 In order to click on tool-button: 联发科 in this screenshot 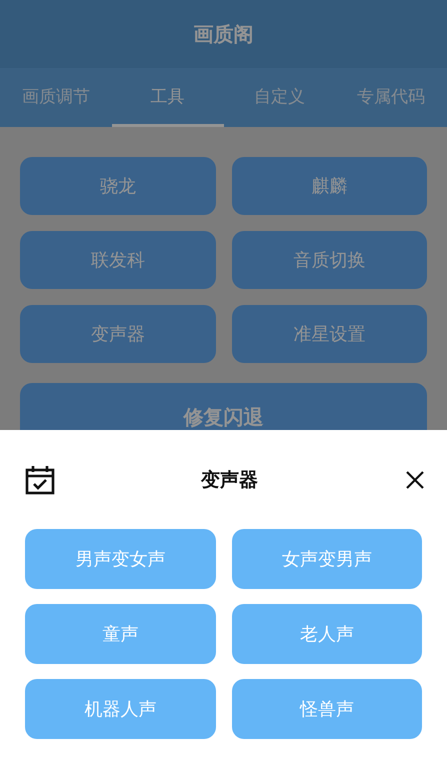, I will do `click(118, 260)`.